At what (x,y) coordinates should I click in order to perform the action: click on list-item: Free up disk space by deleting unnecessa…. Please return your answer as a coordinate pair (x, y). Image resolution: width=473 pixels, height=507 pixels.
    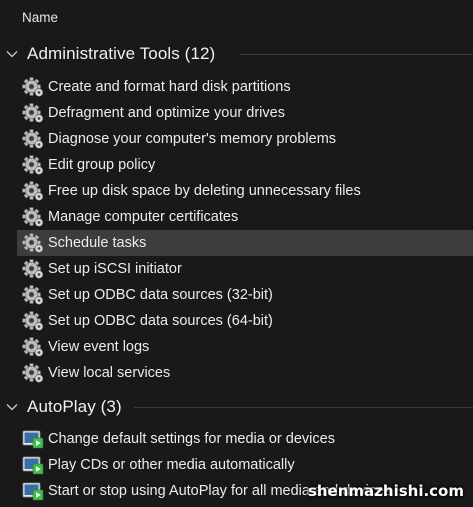
    Looking at the image, I should click on (245, 191).